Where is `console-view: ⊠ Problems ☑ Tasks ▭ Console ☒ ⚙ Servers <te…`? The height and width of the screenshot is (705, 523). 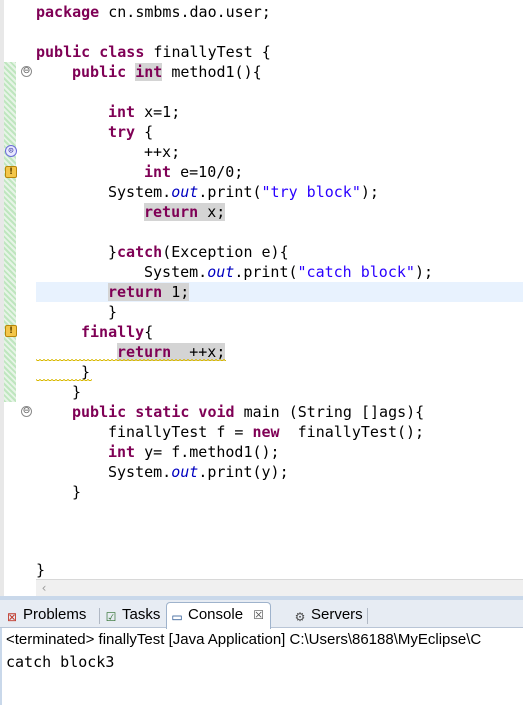
console-view: ⊠ Problems ☑ Tasks ▭ Console ☒ ⚙ Servers <te… is located at coordinates (261, 652).